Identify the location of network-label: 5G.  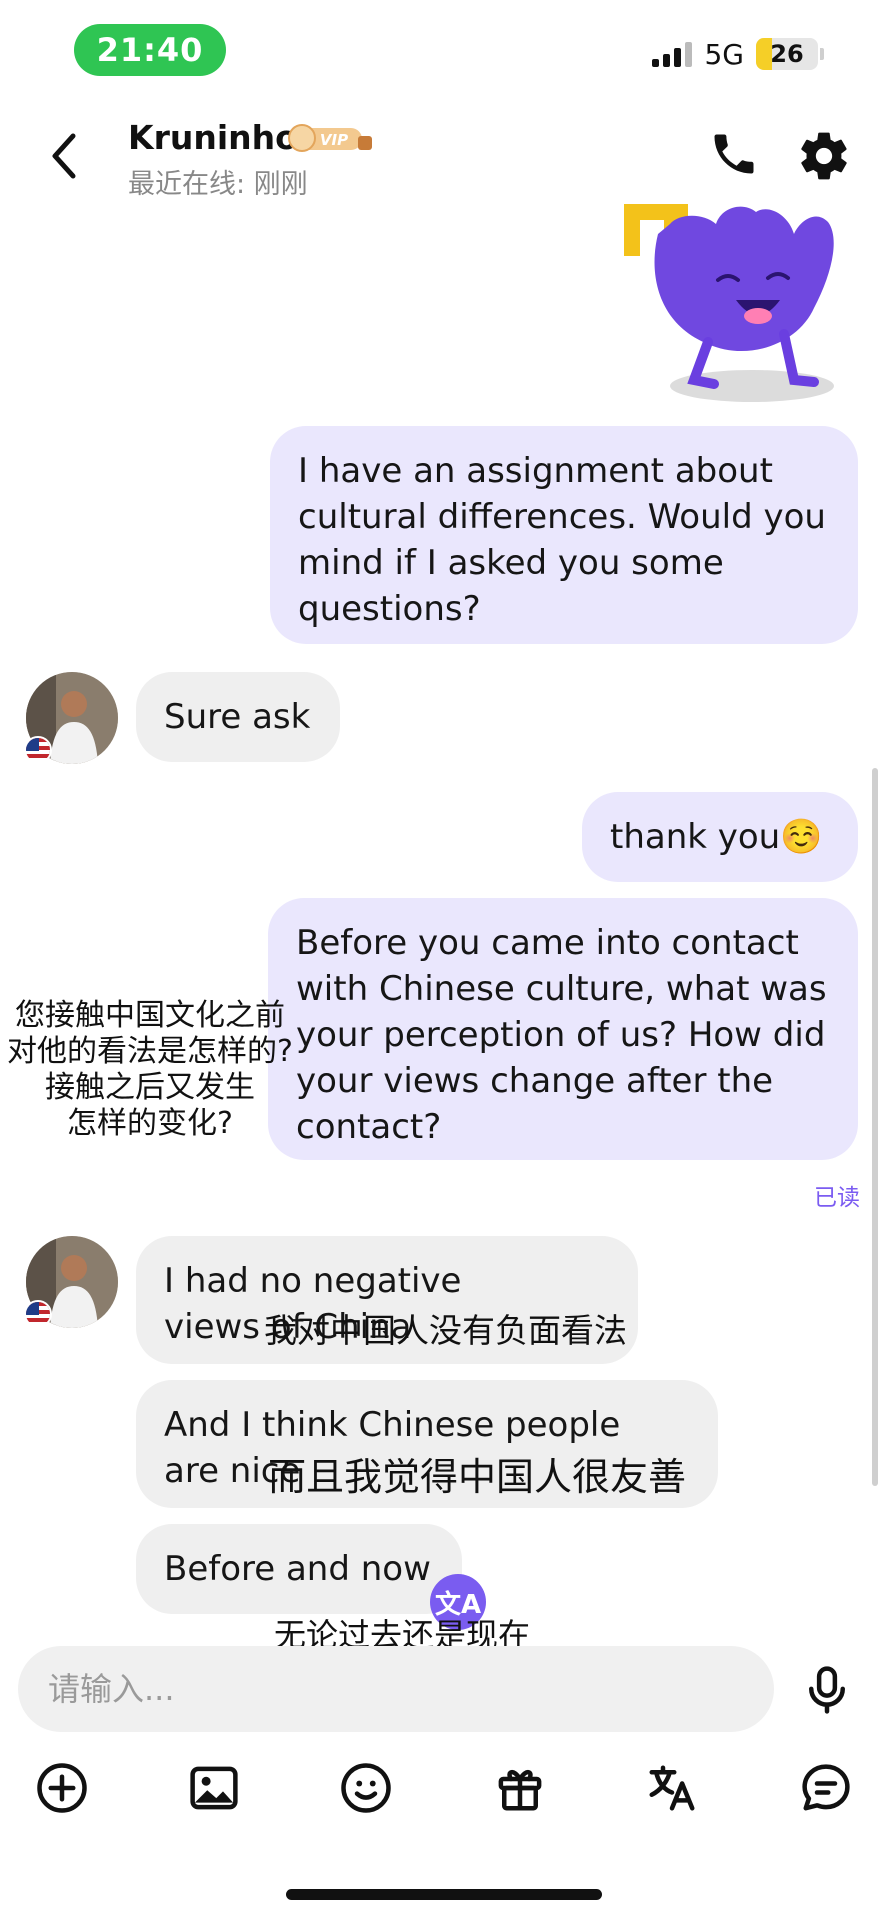
(724, 54).